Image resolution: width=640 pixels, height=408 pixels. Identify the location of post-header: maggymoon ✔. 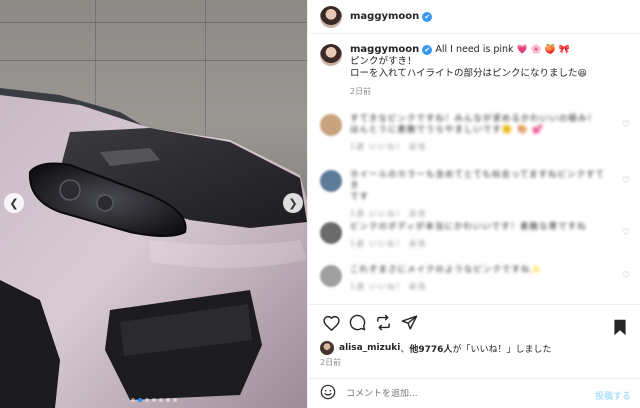
(474, 17).